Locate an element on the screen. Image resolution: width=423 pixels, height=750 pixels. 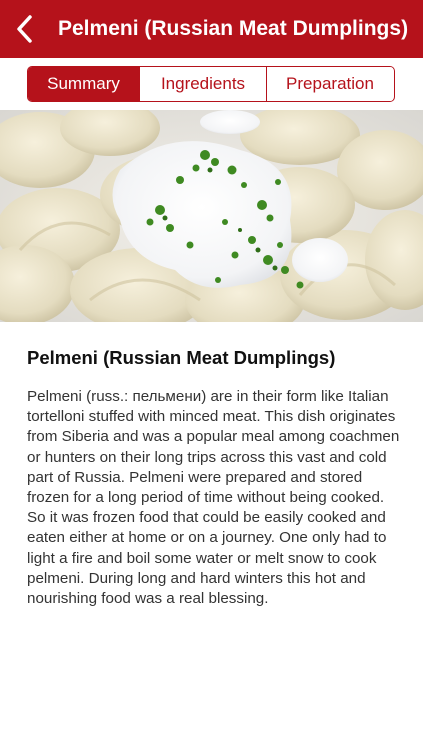
section-tabs: Summary Ingredients Preparation is located at coordinates (211, 84).